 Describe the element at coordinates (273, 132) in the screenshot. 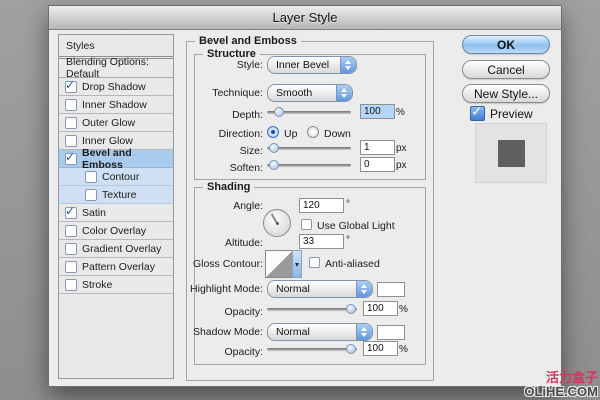

I see `direction-up-radio` at that location.